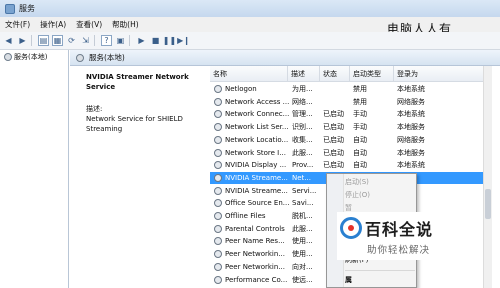  I want to click on column-header-status: 状态, so click(335, 74).